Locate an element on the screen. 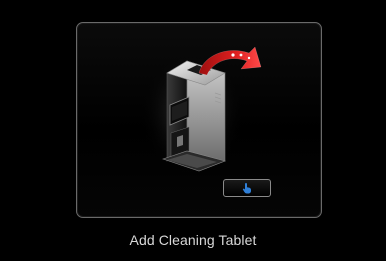 The image size is (386, 261). touch-icon is located at coordinates (247, 188).